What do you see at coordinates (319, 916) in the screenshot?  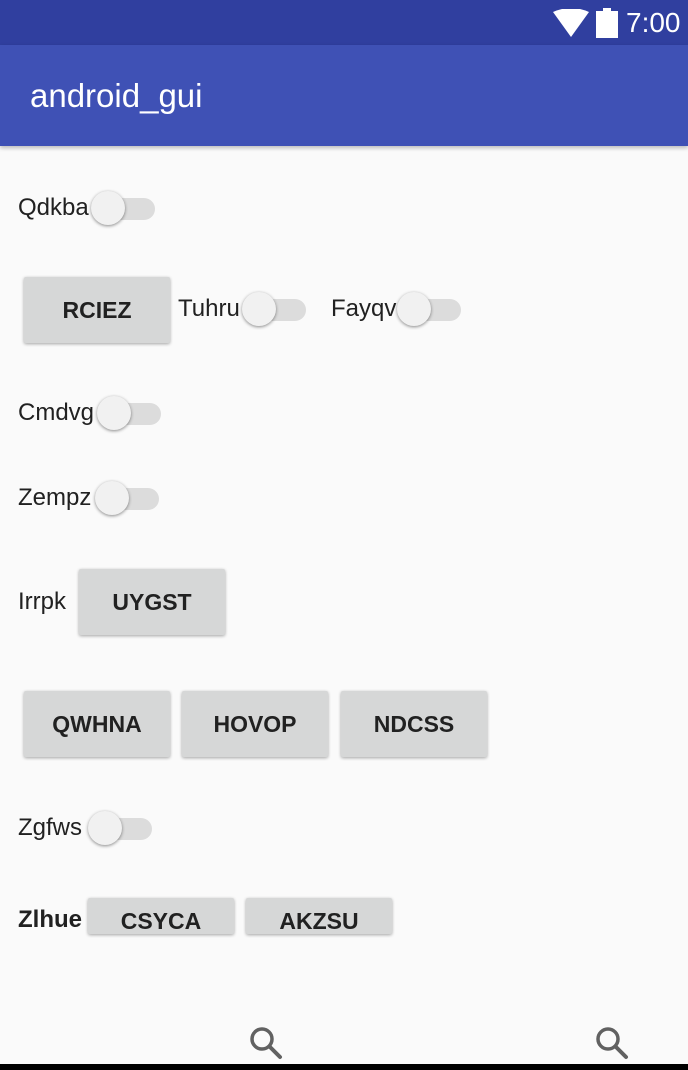 I see `akzsu-button: AKZSU` at bounding box center [319, 916].